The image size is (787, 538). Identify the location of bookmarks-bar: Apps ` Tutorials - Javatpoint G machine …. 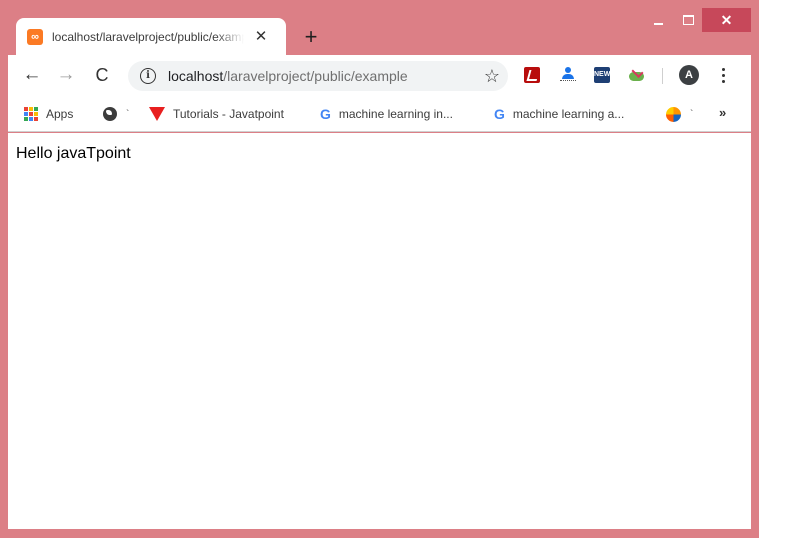
(379, 114).